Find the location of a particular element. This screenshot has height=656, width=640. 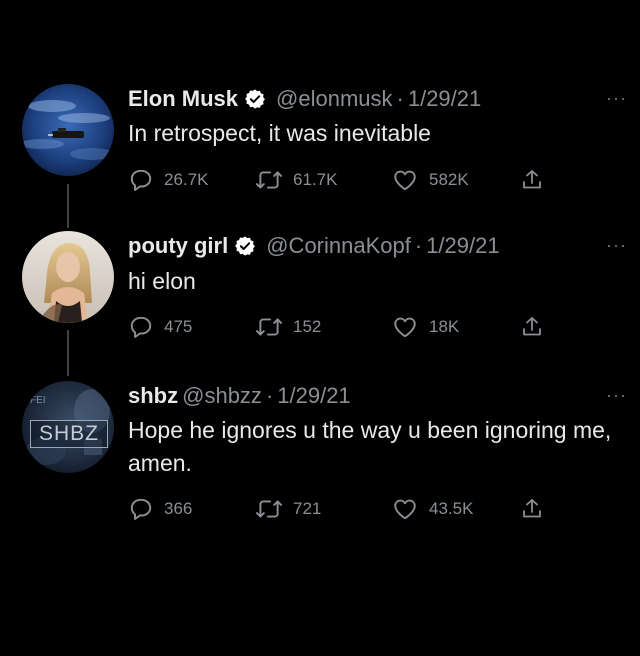

display-name: shbz is located at coordinates (153, 396).